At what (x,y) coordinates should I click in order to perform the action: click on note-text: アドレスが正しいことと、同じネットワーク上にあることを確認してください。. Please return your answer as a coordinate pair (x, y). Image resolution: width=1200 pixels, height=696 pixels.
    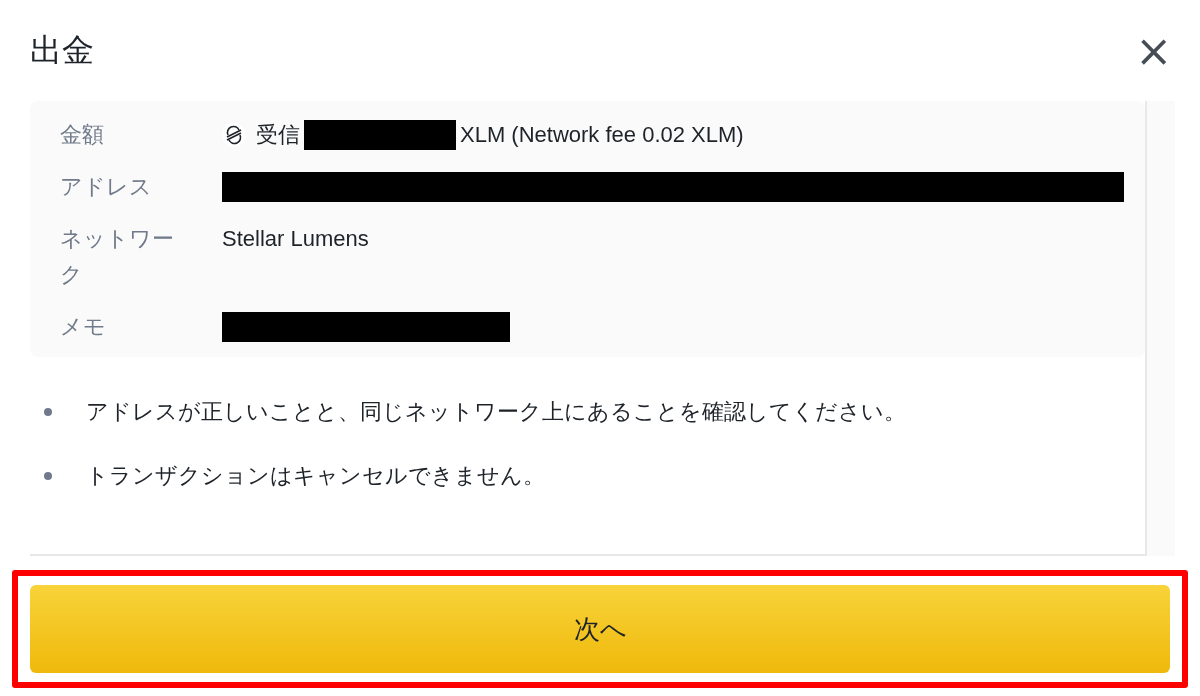
    Looking at the image, I should click on (496, 412).